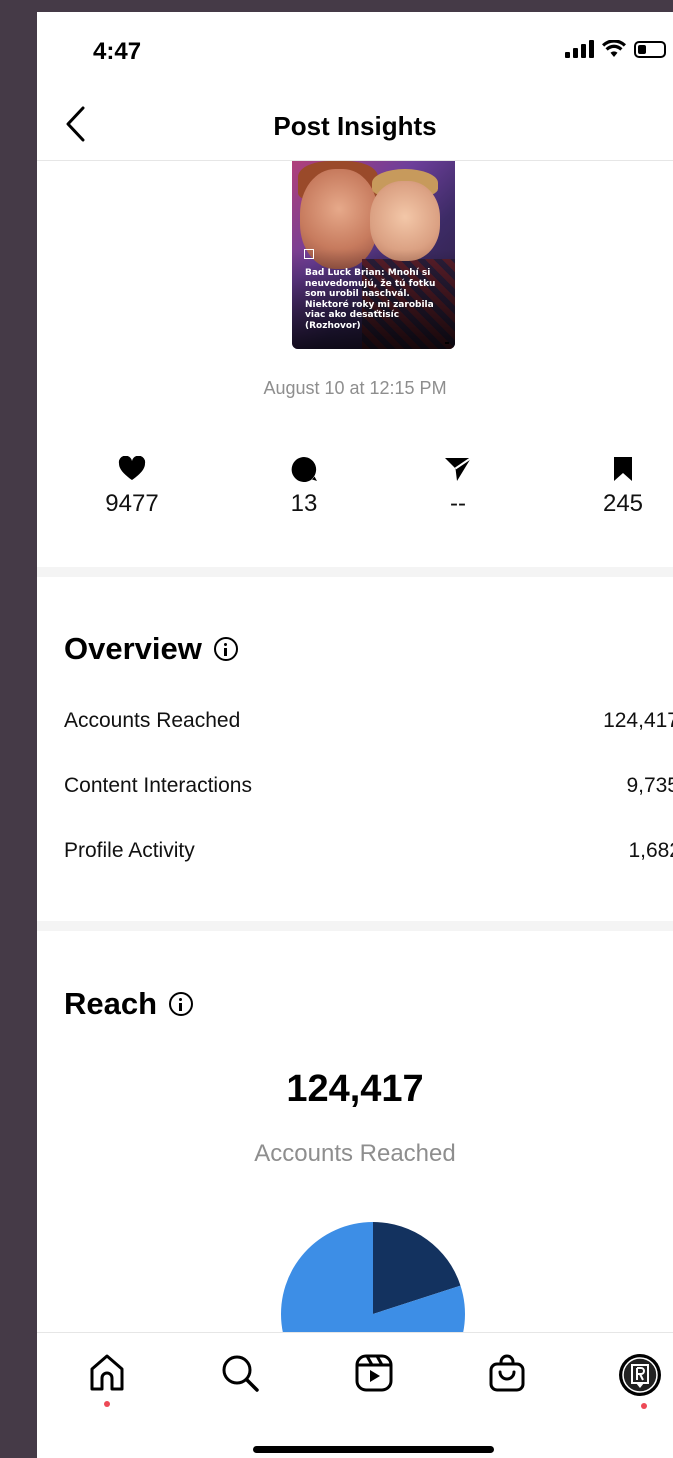  I want to click on nav-shop, so click(507, 1377).